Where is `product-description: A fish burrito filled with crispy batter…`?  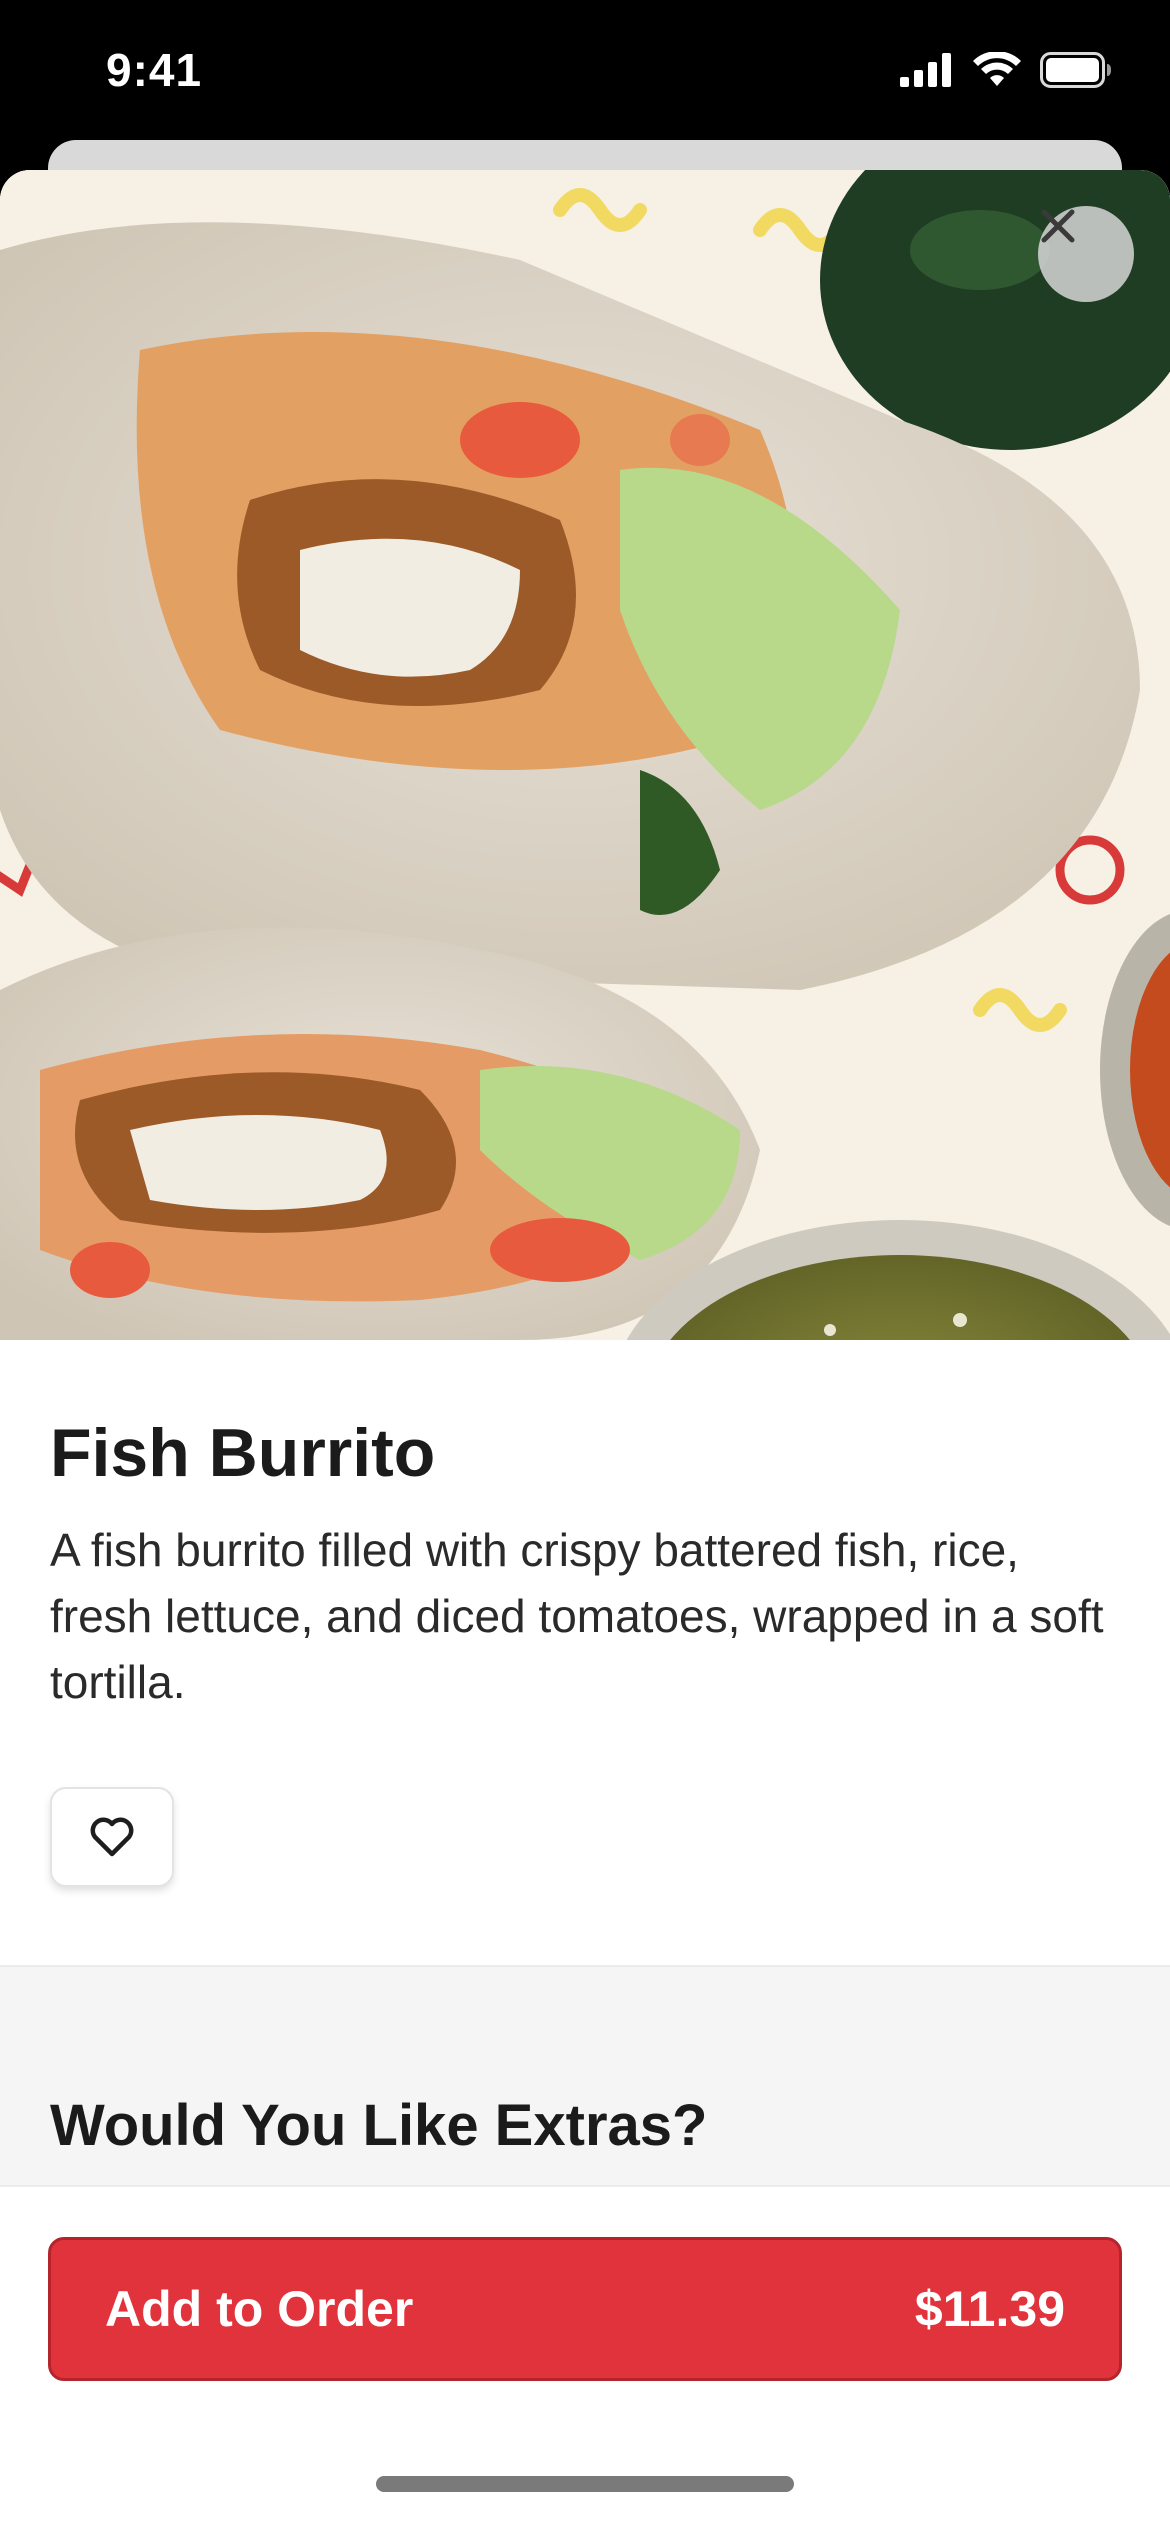
product-description: A fish burrito filled with crispy batter… is located at coordinates (577, 1615).